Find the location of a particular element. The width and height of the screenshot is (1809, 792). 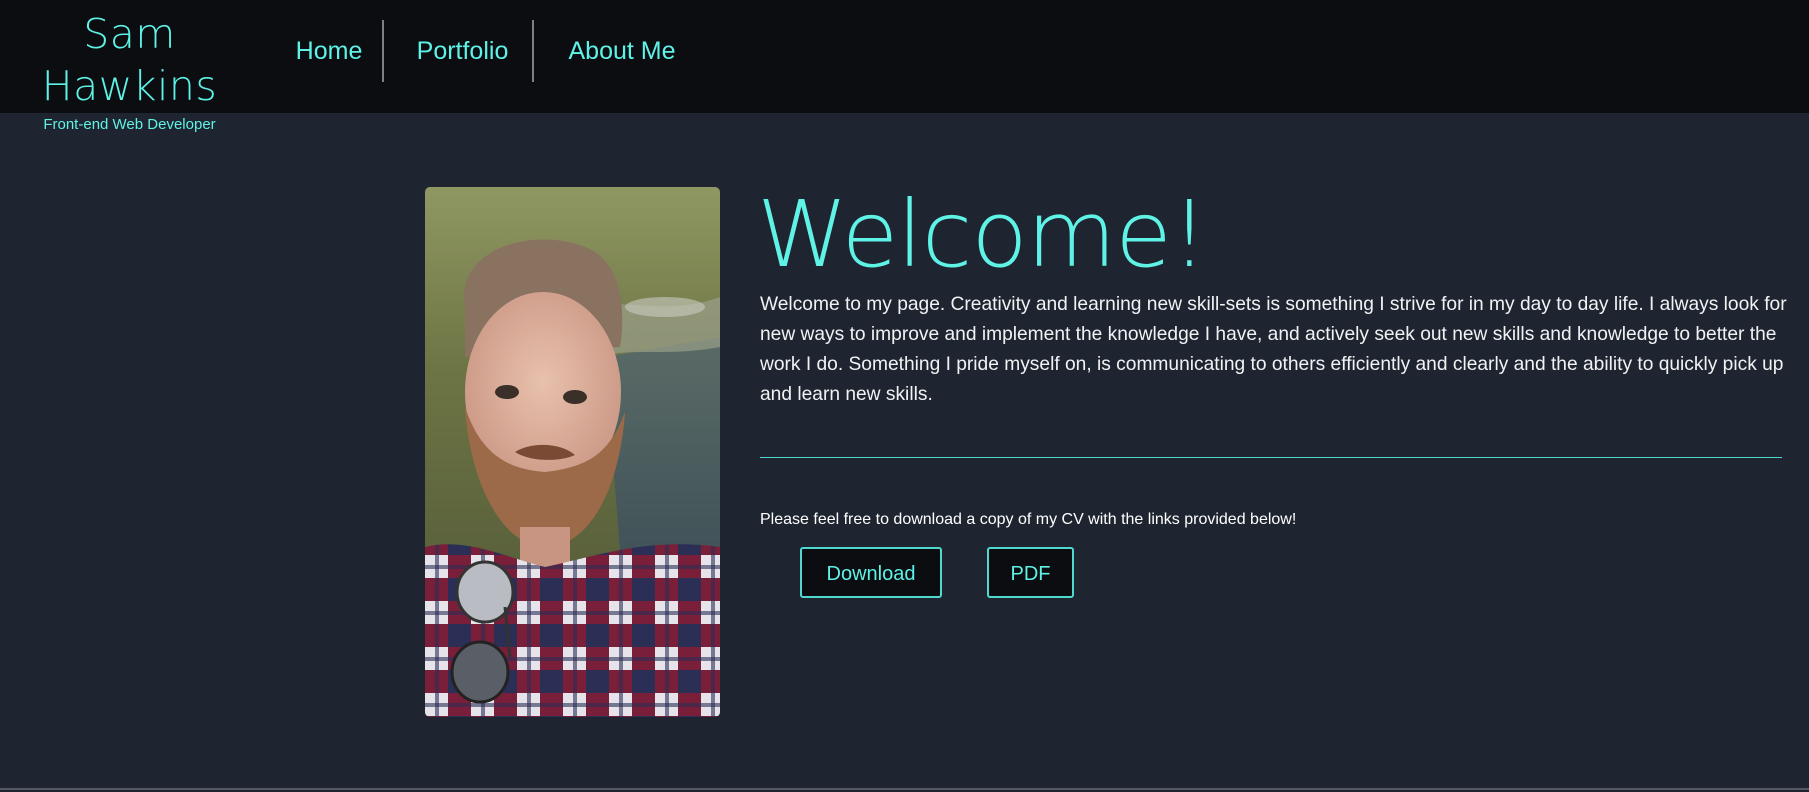

profile-photo-image is located at coordinates (572, 452).